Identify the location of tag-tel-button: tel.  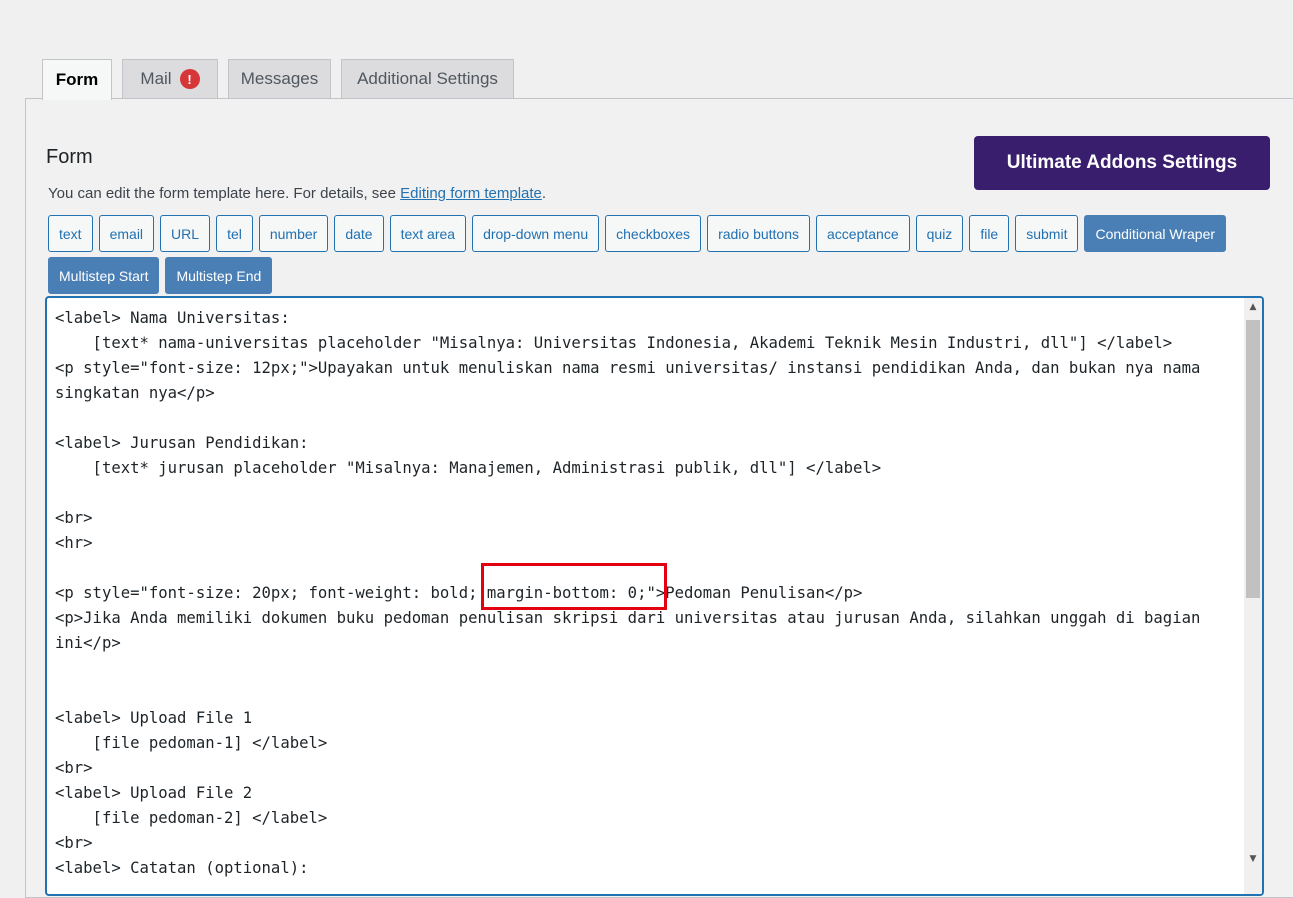
(234, 233).